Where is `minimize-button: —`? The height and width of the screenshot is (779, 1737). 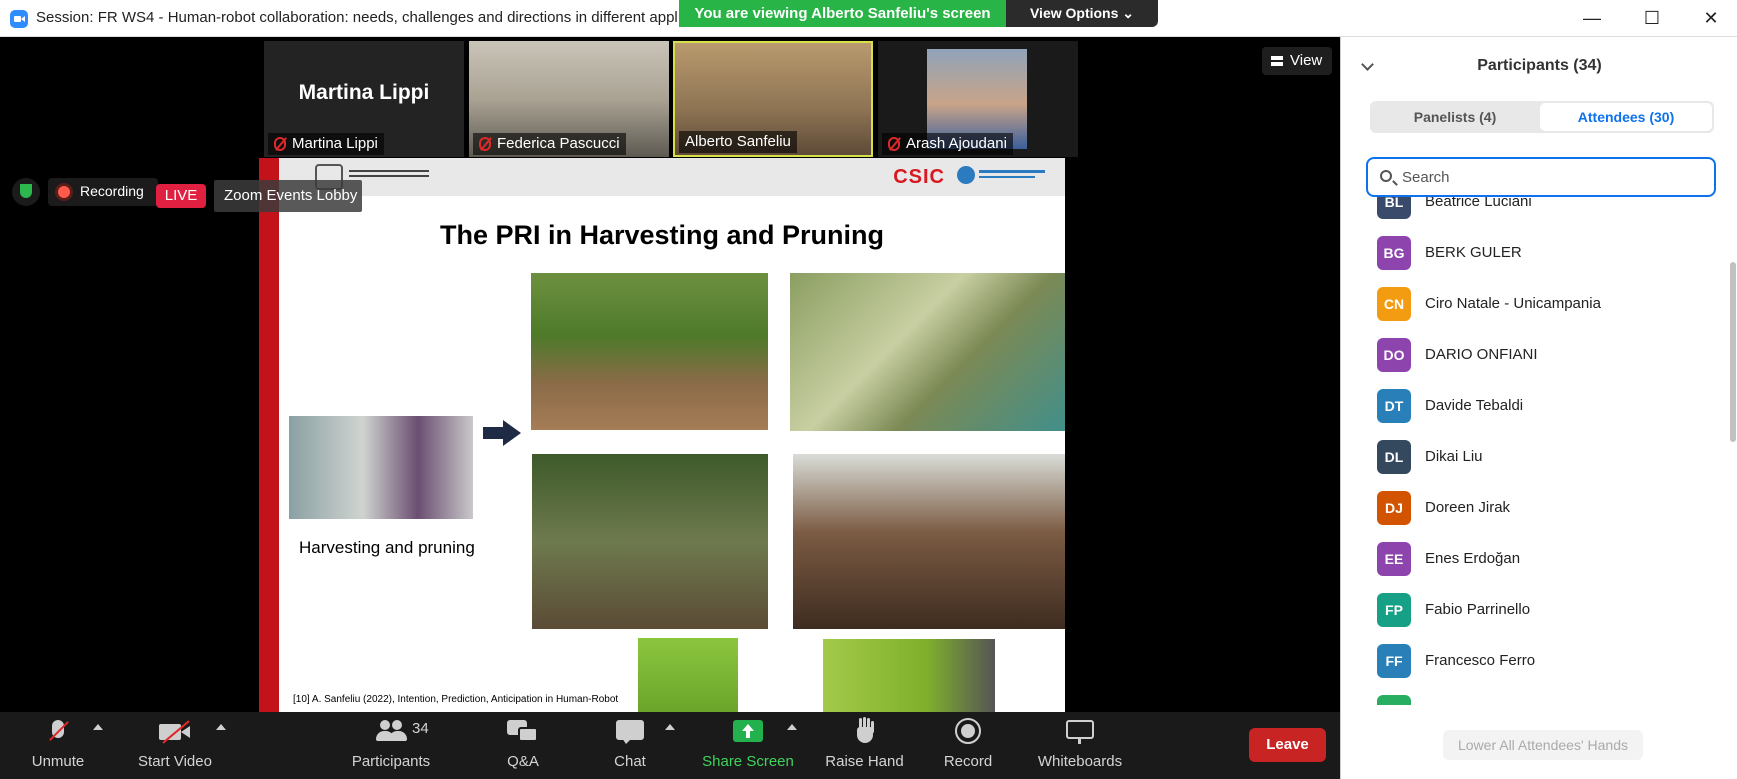 minimize-button: — is located at coordinates (1592, 18).